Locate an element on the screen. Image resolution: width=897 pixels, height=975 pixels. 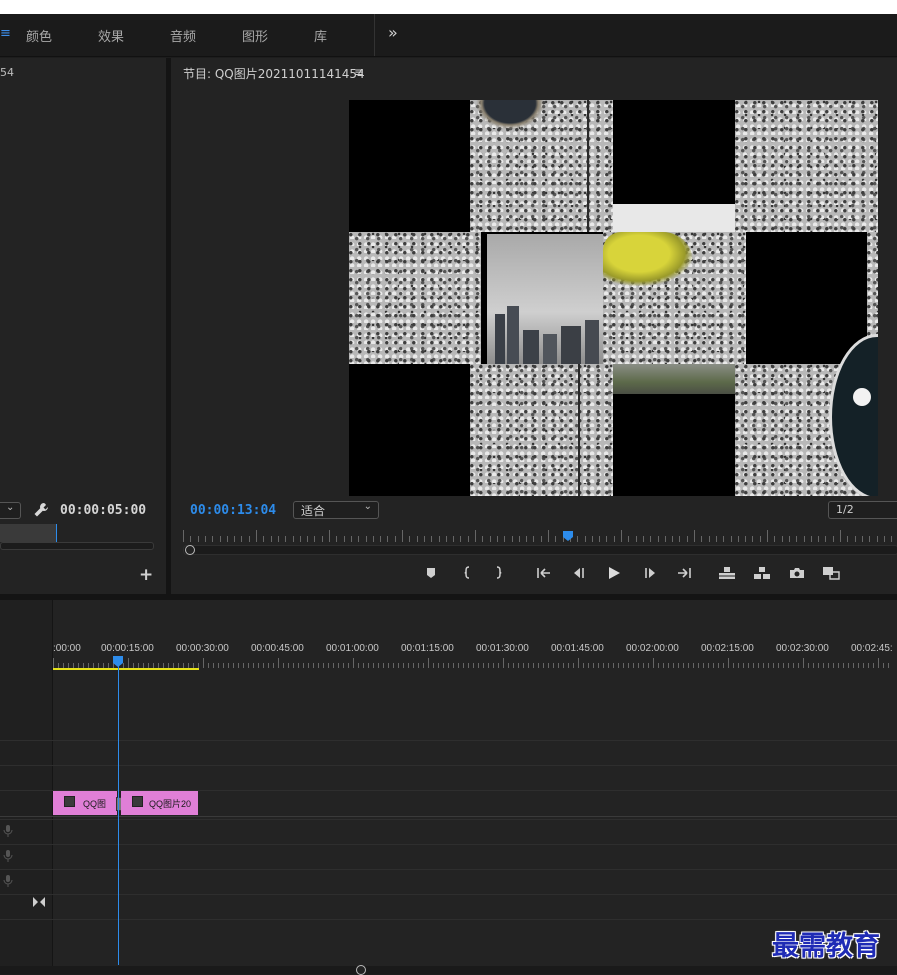
more-workspaces-chevron-icon: » is located at coordinates (393, 32).